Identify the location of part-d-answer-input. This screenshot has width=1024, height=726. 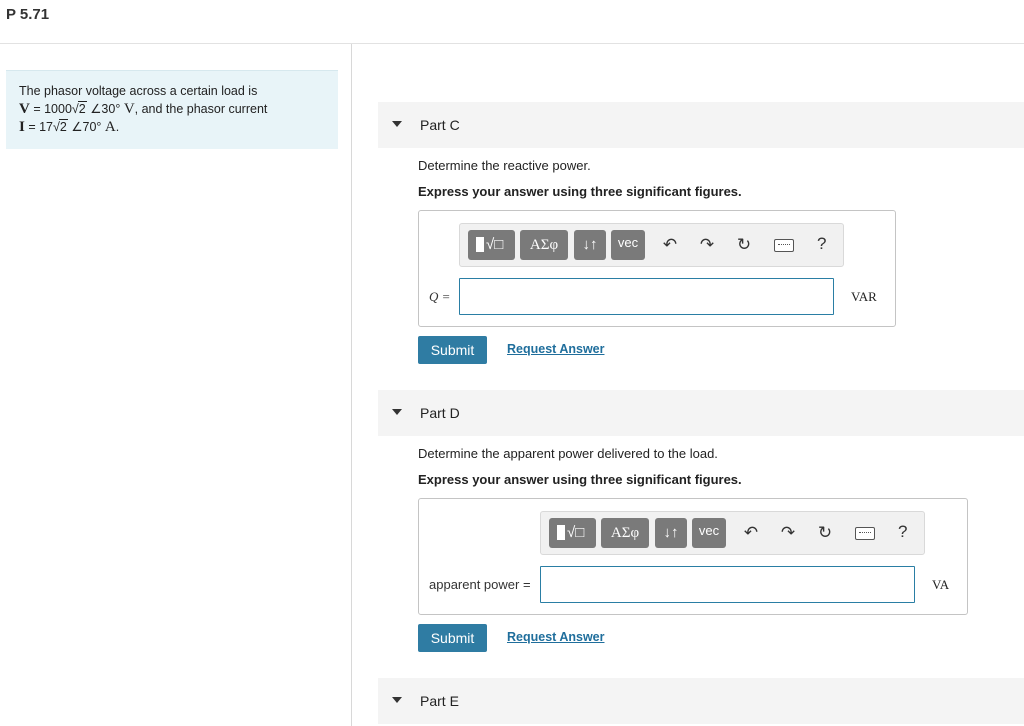
(727, 584).